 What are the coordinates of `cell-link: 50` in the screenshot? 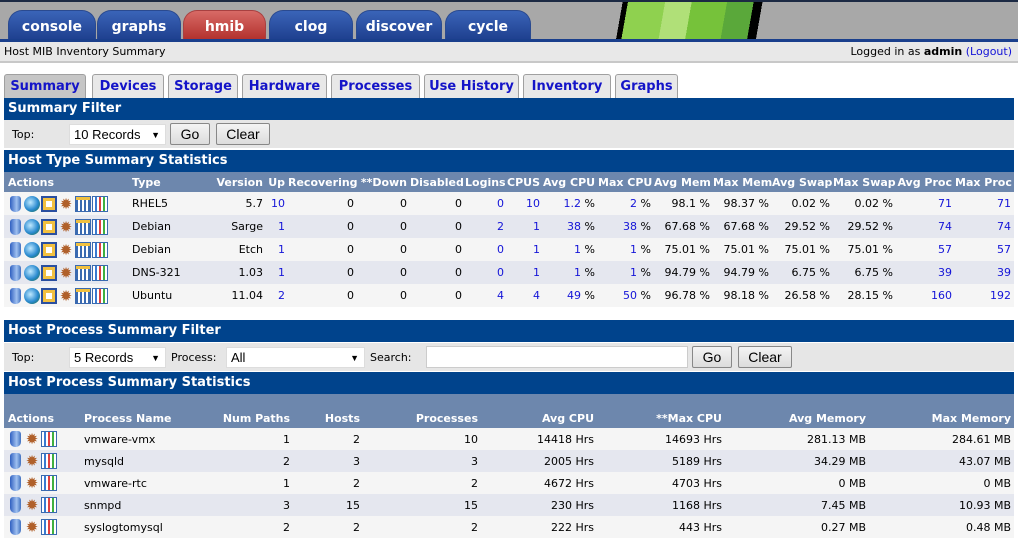 It's located at (630, 295).